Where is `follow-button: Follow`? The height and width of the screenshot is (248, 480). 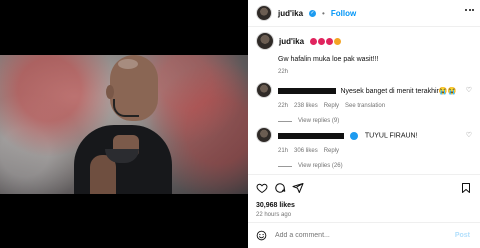 follow-button: Follow is located at coordinates (343, 13).